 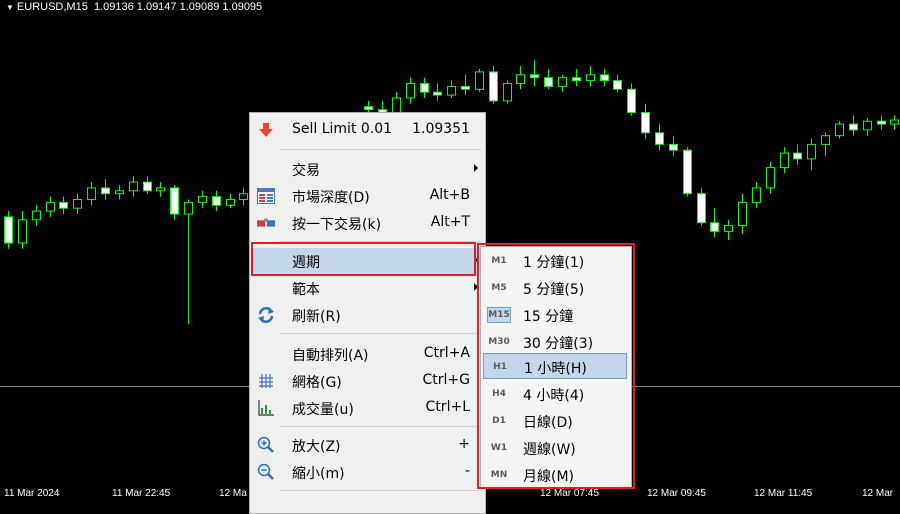 I want to click on menu-item-grid: 網格(G) Ctrl+G, so click(x=367, y=381).